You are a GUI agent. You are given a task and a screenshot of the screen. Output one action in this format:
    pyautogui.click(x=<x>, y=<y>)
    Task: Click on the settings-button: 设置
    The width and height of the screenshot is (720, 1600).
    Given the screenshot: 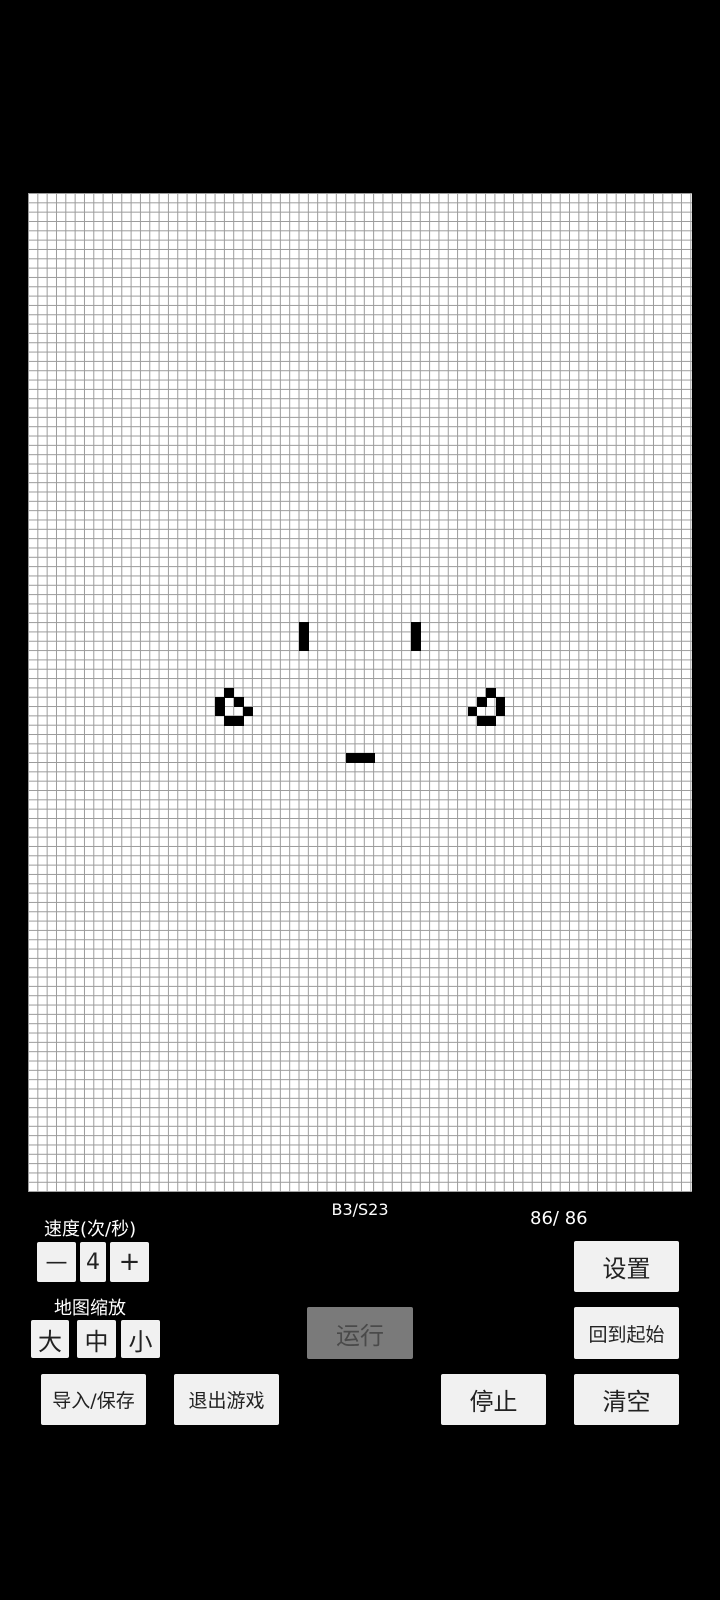 What is the action you would take?
    pyautogui.click(x=626, y=1266)
    